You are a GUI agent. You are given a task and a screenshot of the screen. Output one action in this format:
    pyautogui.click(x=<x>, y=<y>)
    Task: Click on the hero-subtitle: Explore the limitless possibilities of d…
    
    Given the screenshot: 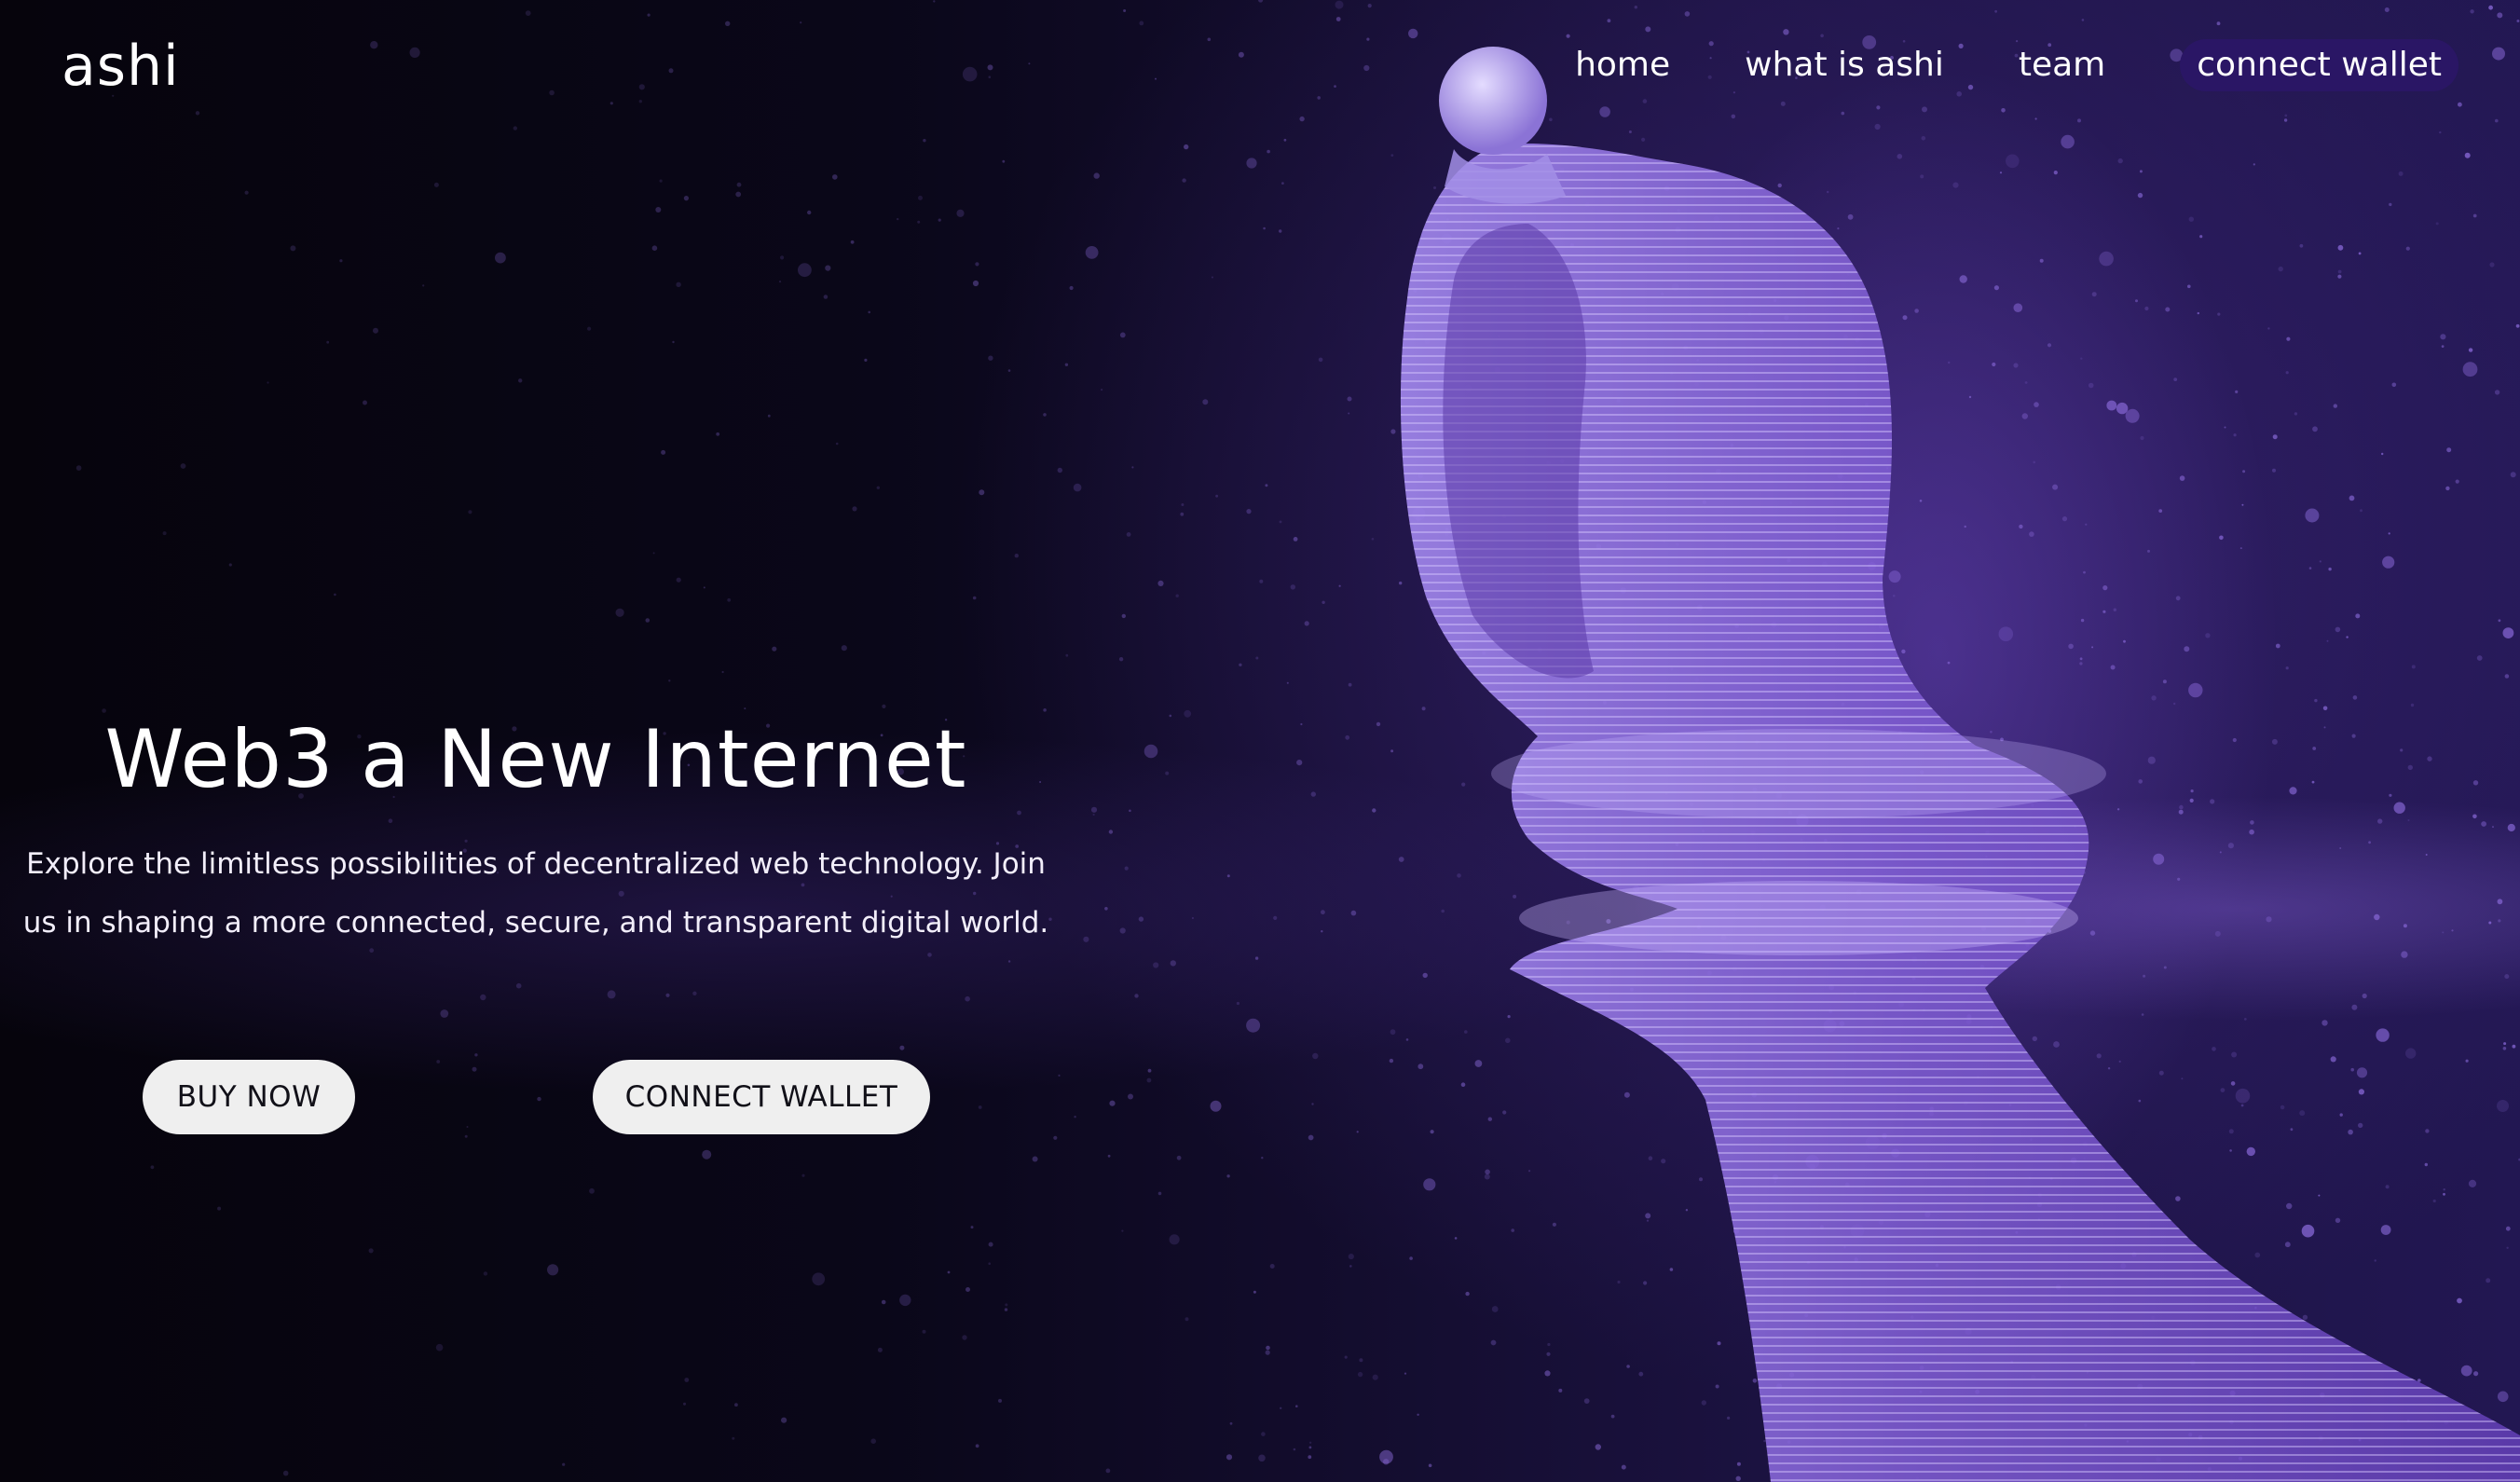 What is the action you would take?
    pyautogui.click(x=535, y=894)
    